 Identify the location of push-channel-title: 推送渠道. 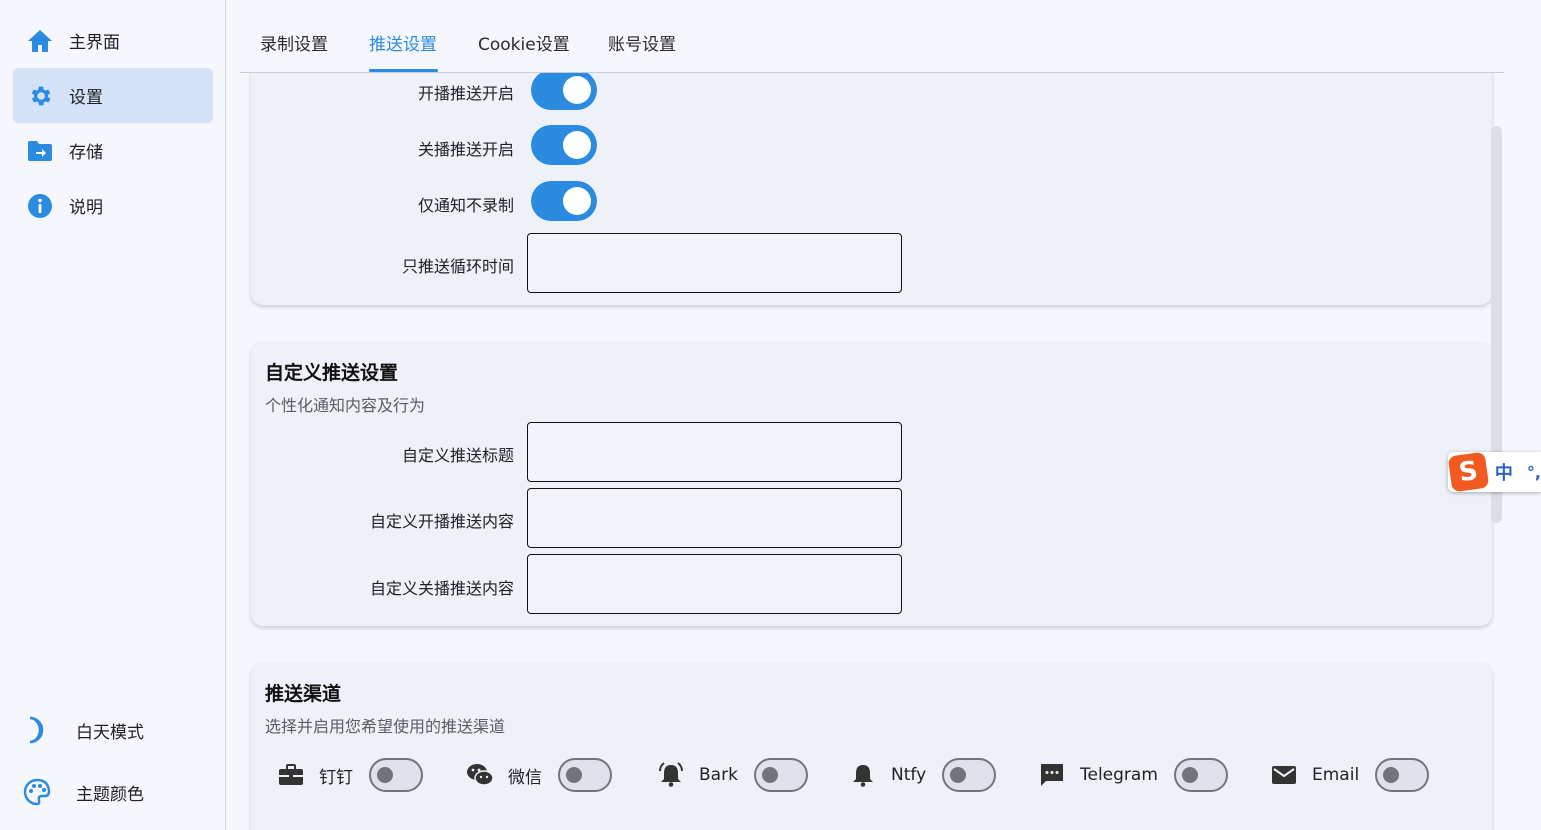
(303, 694).